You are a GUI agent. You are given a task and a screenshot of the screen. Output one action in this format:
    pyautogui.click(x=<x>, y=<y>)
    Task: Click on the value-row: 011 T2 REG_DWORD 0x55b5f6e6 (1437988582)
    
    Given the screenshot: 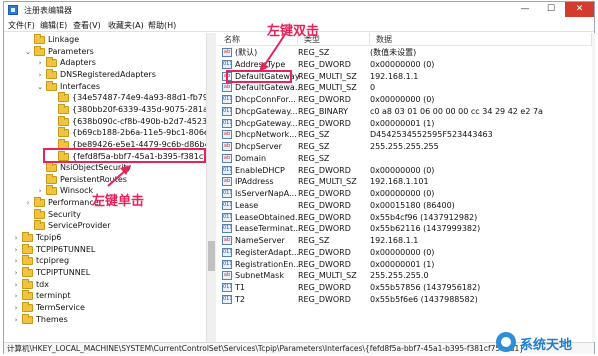 What is the action you would take?
    pyautogui.click(x=405, y=300)
    